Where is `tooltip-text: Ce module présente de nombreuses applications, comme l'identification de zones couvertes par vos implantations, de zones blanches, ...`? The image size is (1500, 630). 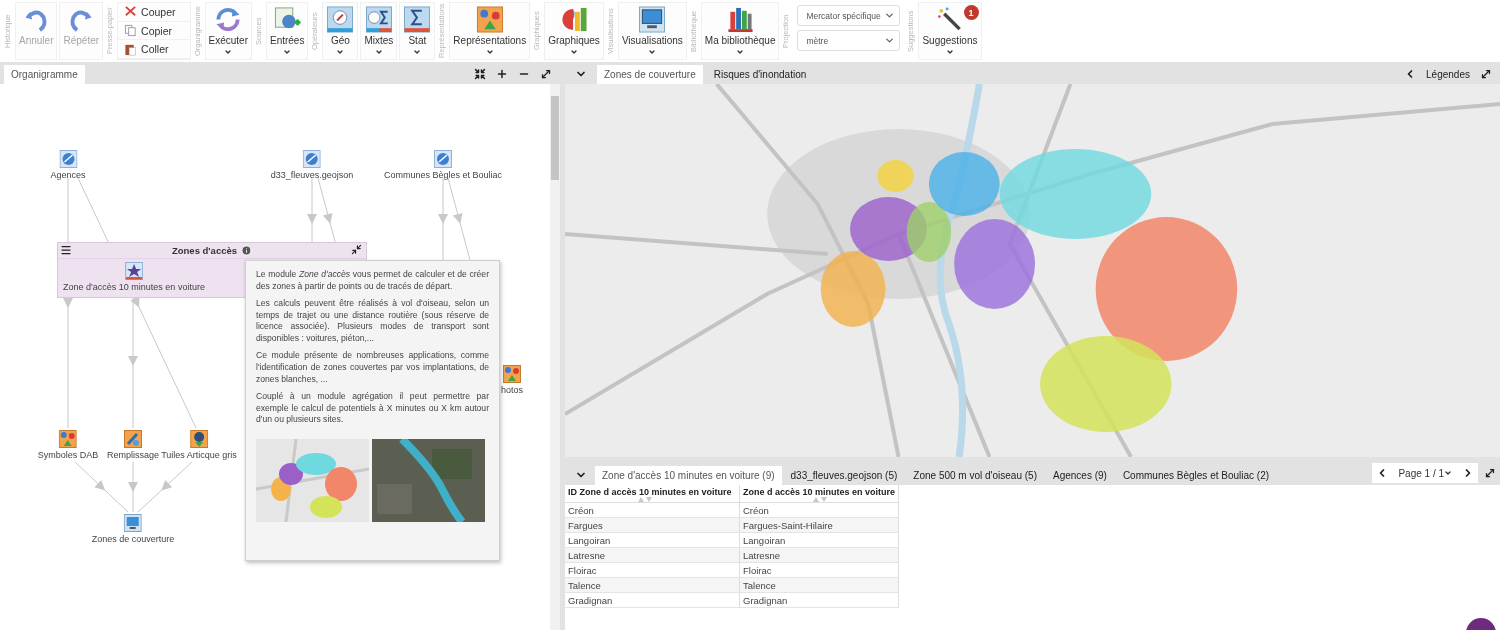 tooltip-text: Ce module présente de nombreuses applications, comme l'identification de zones couvertes par vos implantations, de zones blanches, ... is located at coordinates (372, 368).